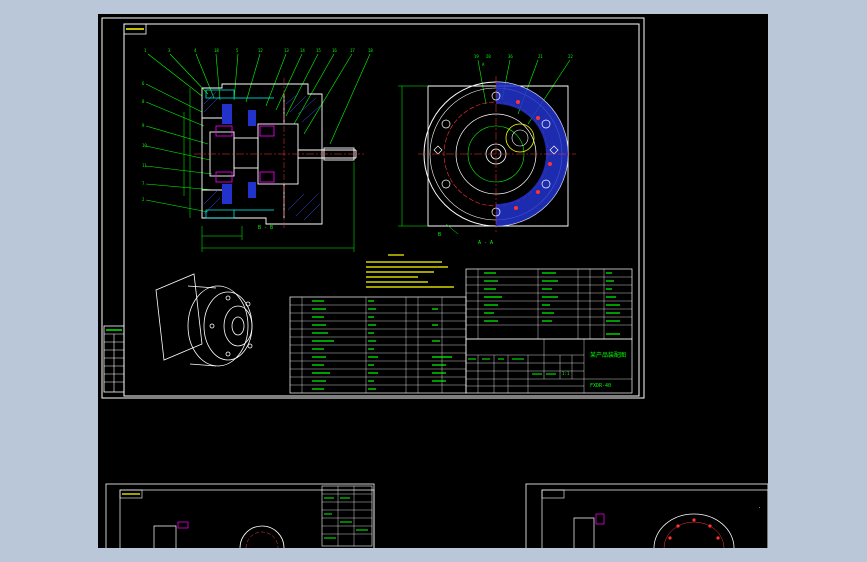 This screenshot has width=867, height=562. I want to click on svg-text: 3, so click(169, 50).